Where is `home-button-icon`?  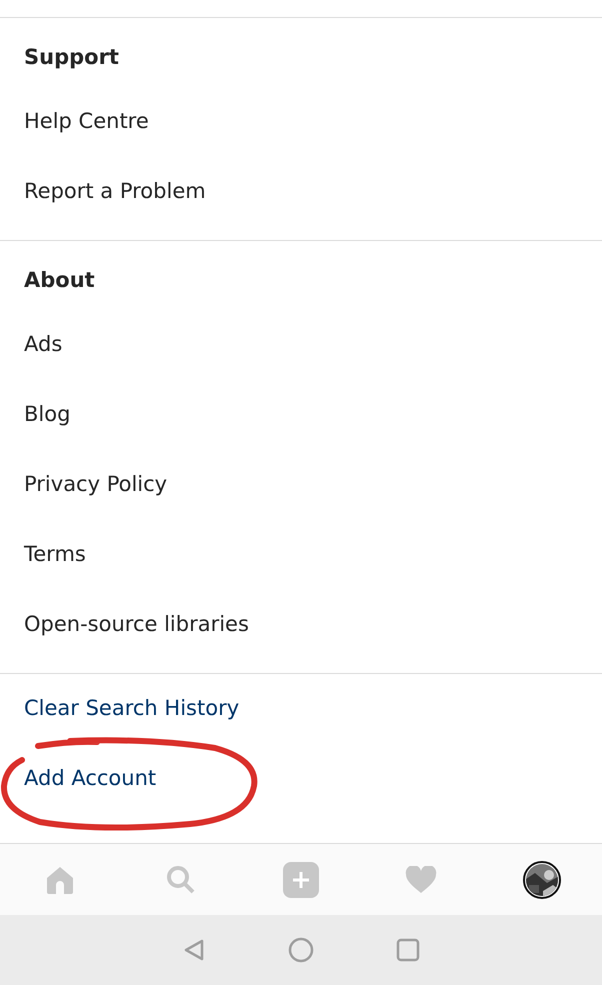
home-button-icon is located at coordinates (301, 950).